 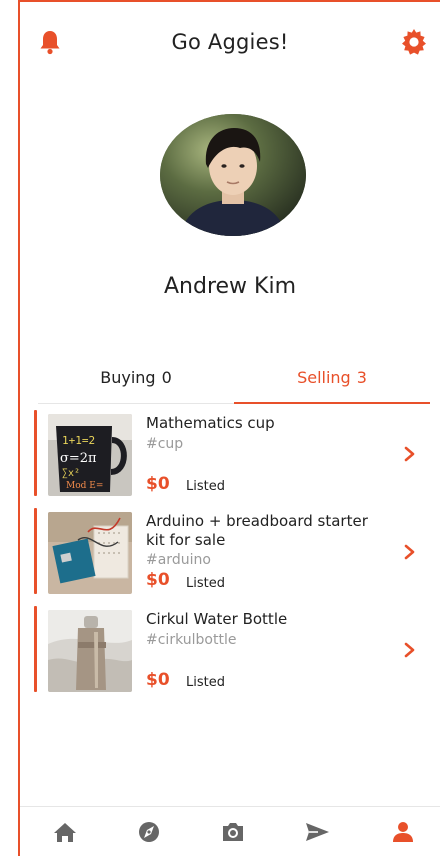 I want to click on listing-thumbnail: 1+1=2 σ=2π ∑x² Mod E=, so click(x=90, y=455).